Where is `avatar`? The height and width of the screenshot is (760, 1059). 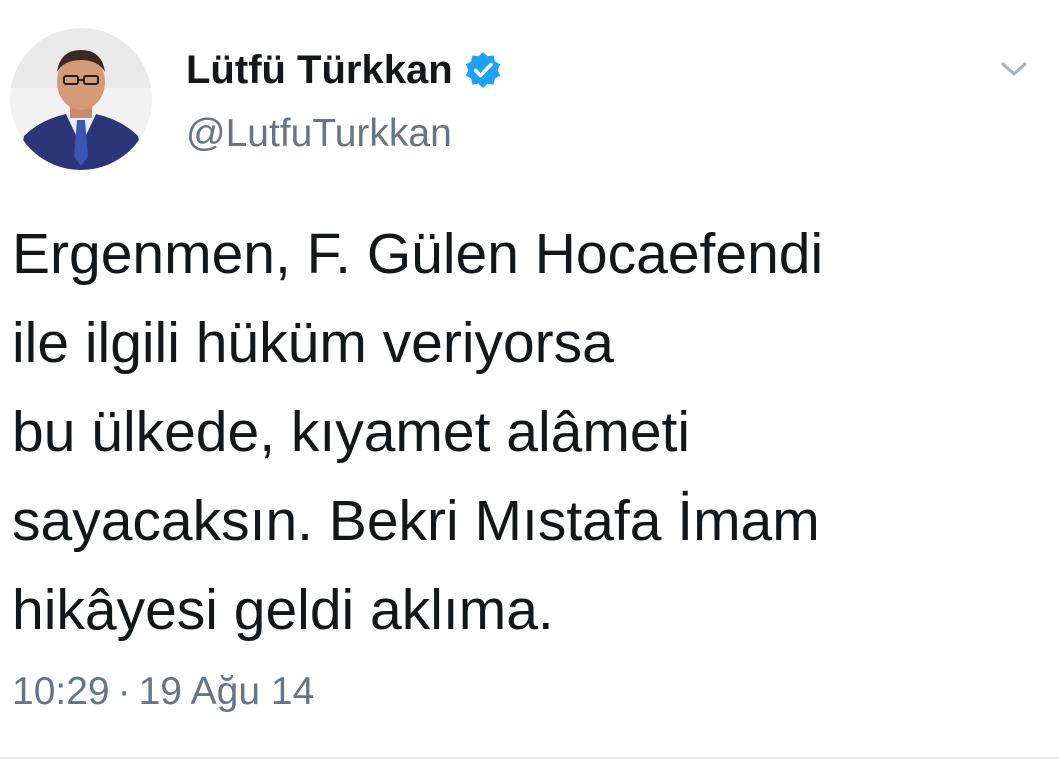 avatar is located at coordinates (81, 99).